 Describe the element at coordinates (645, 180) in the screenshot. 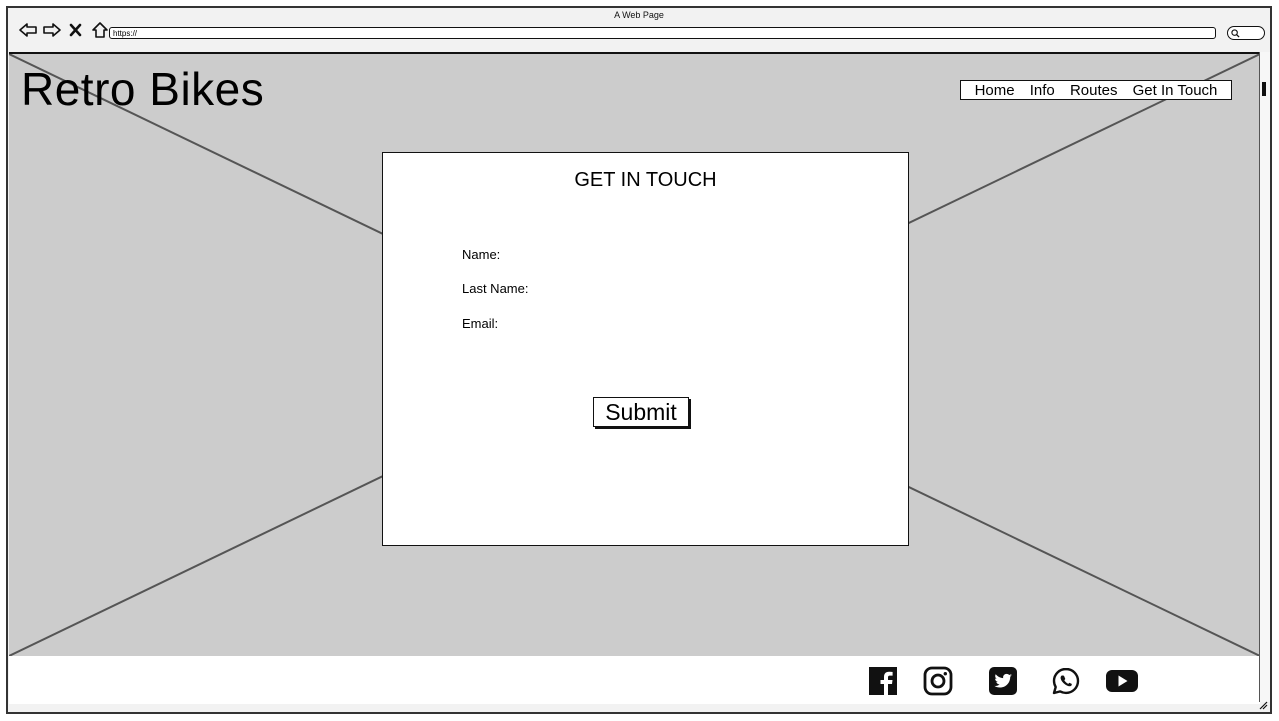

I see `form-title: GET IN TOUCH` at that location.